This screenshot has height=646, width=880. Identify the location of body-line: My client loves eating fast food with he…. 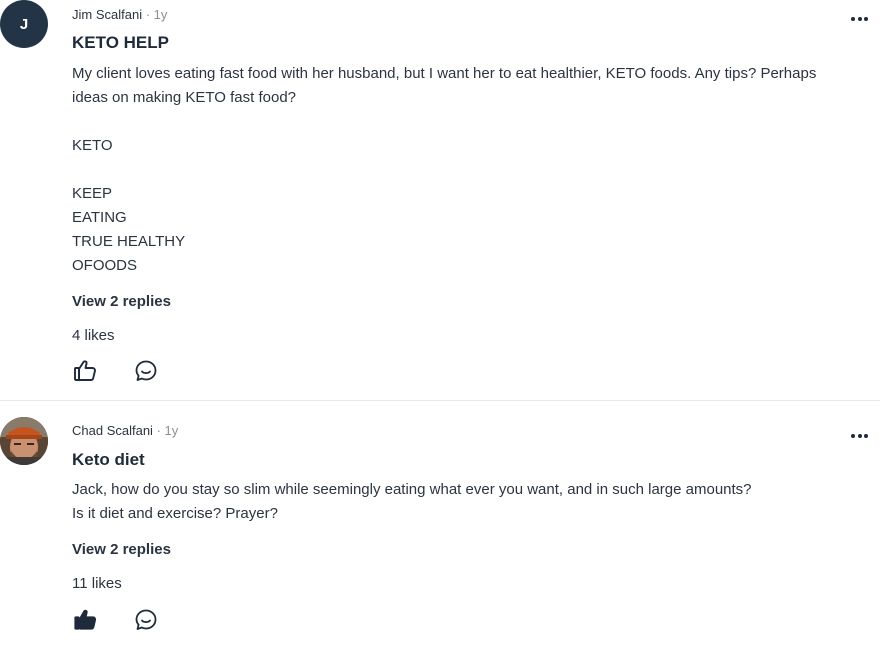
(444, 85).